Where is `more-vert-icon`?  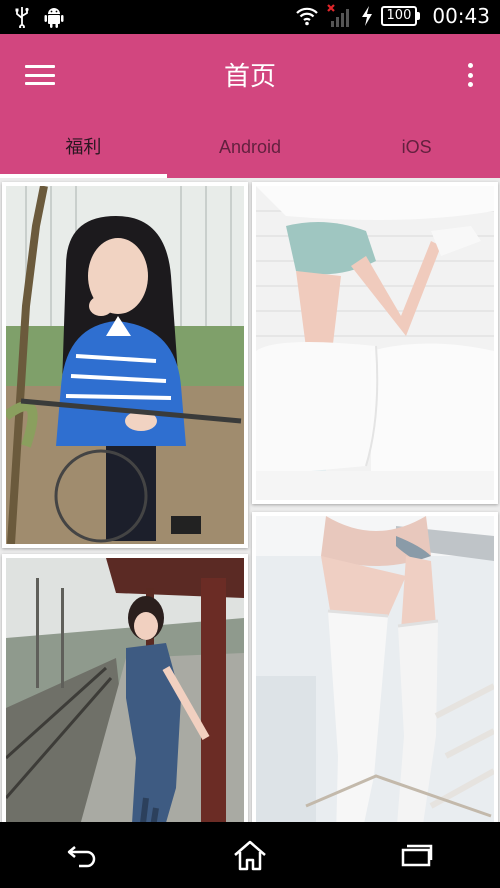
more-vert-icon is located at coordinates (470, 75).